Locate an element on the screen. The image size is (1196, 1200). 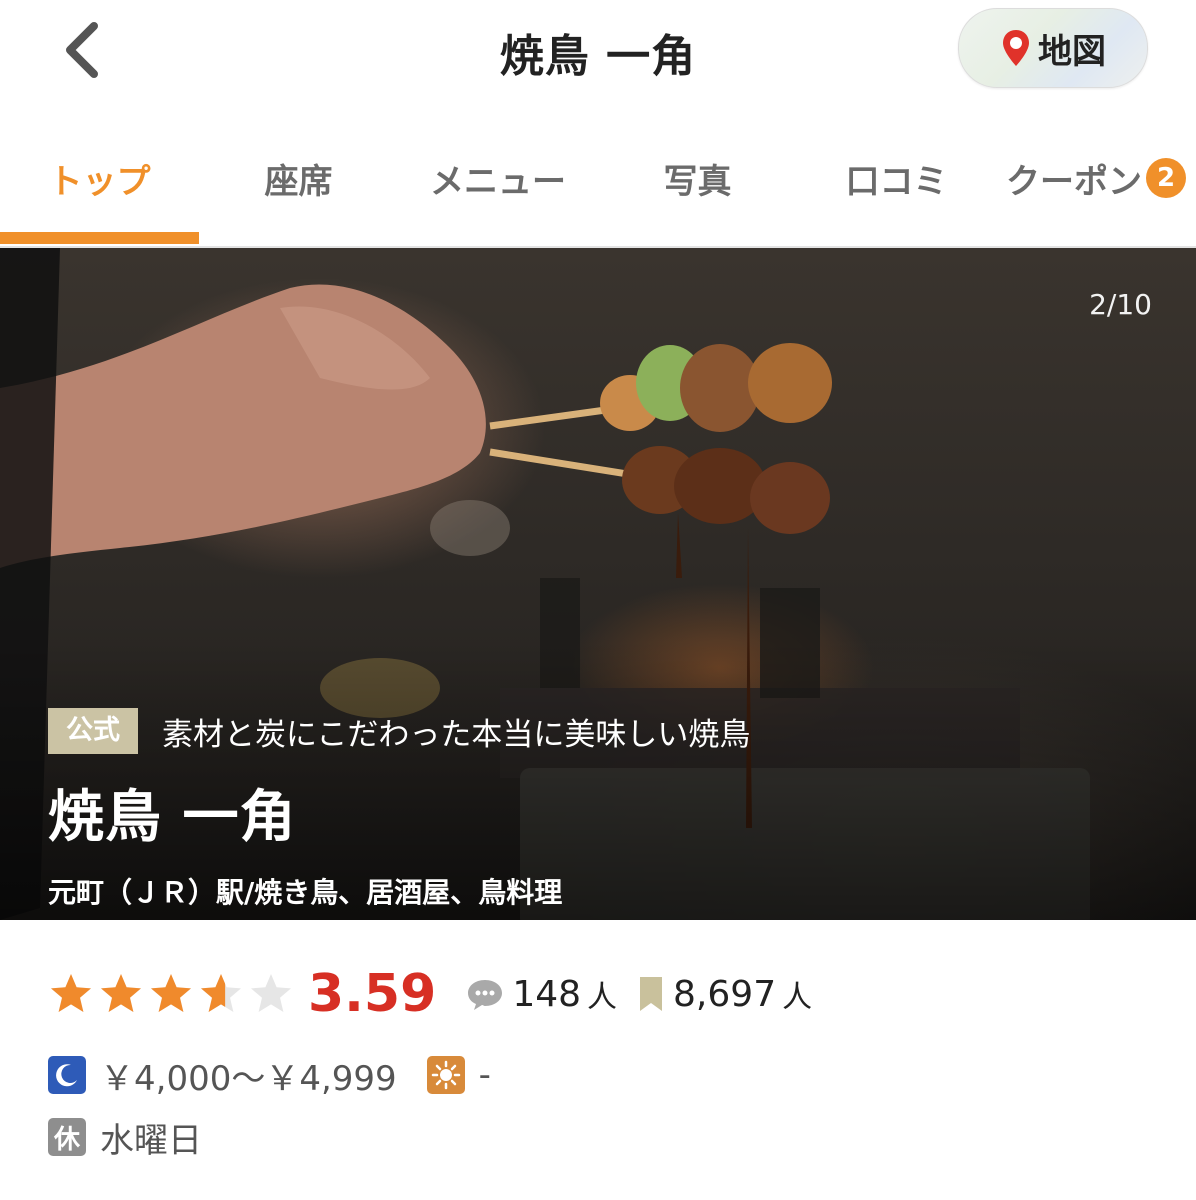
tab-bar: トップ 座席 メニュー 写真 口コミ クーポン 2 is located at coordinates (598, 179).